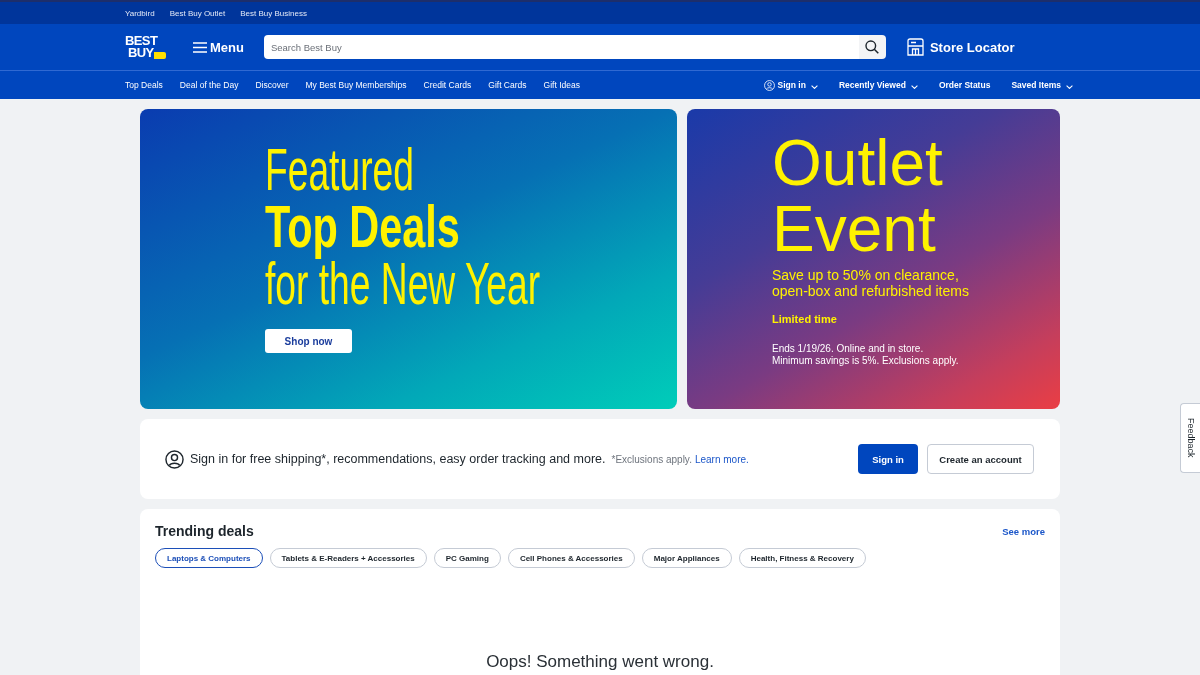 The image size is (1200, 675). Describe the element at coordinates (348, 558) in the screenshot. I see `category-chip: Tablets & E-Readers + Accessories` at that location.